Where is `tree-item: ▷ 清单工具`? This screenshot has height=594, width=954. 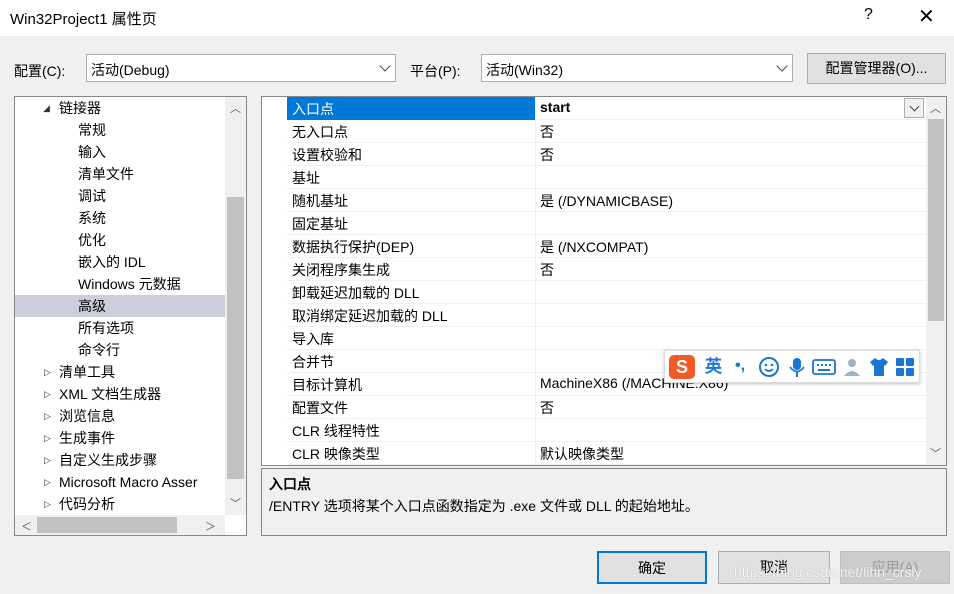 tree-item: ▷ 清单工具 is located at coordinates (120, 372).